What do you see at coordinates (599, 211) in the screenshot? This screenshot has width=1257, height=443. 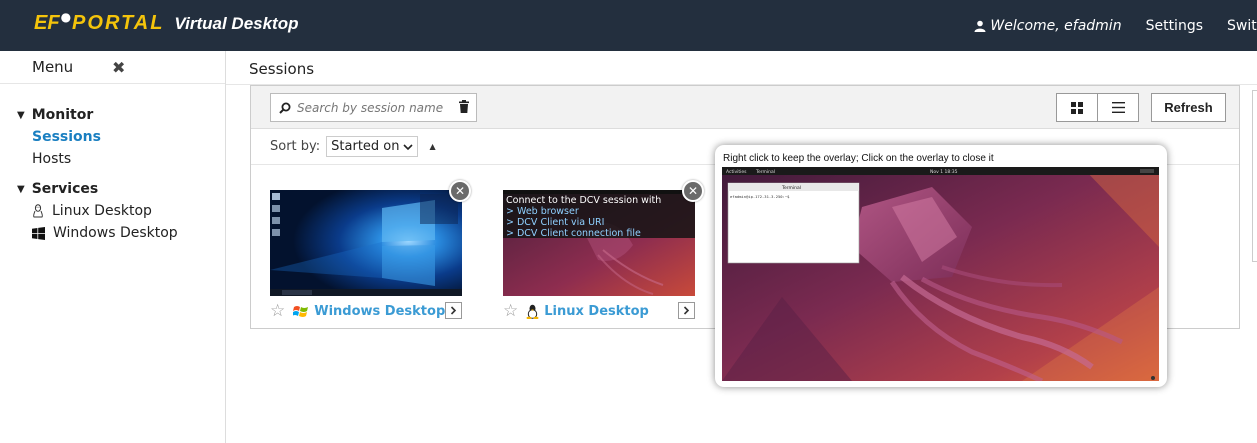 I see `connect-web-browser-link: > Web browser` at bounding box center [599, 211].